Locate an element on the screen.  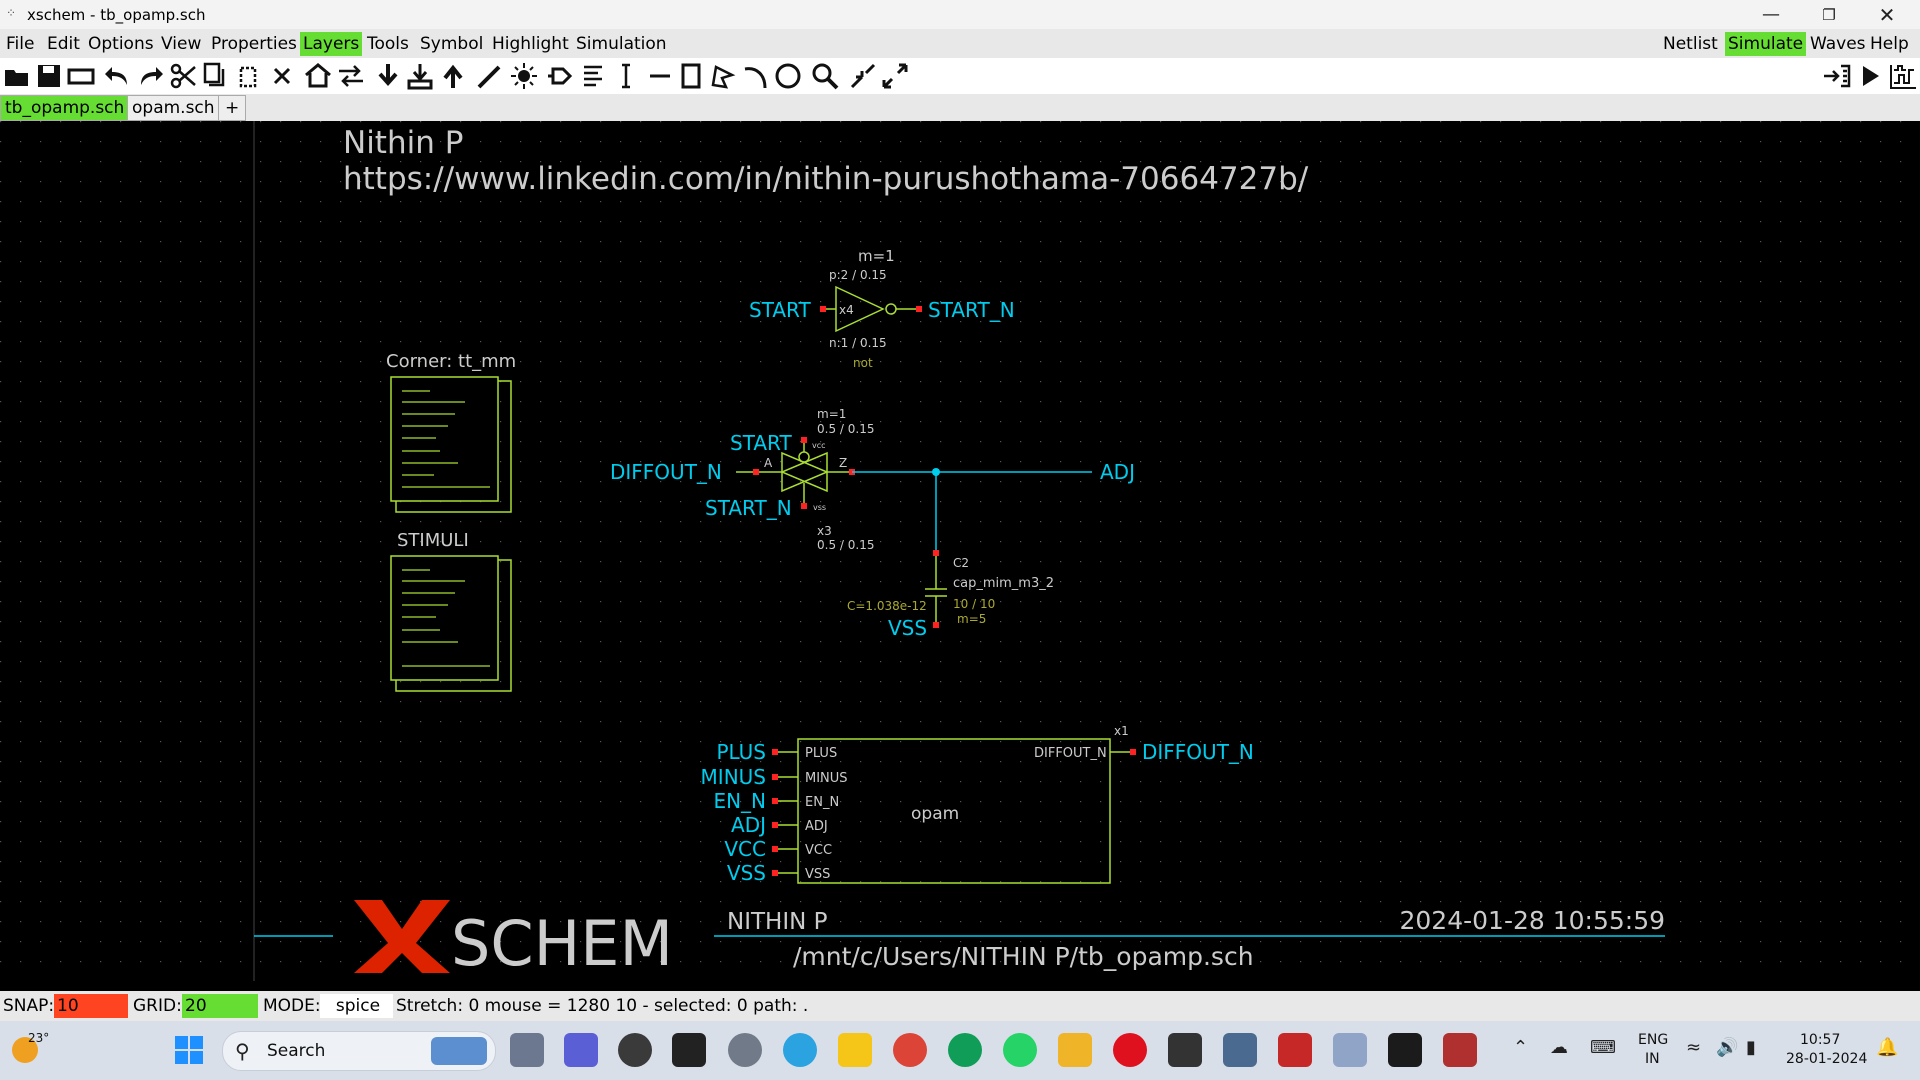
menu-simulate: Simulate is located at coordinates (1766, 44).